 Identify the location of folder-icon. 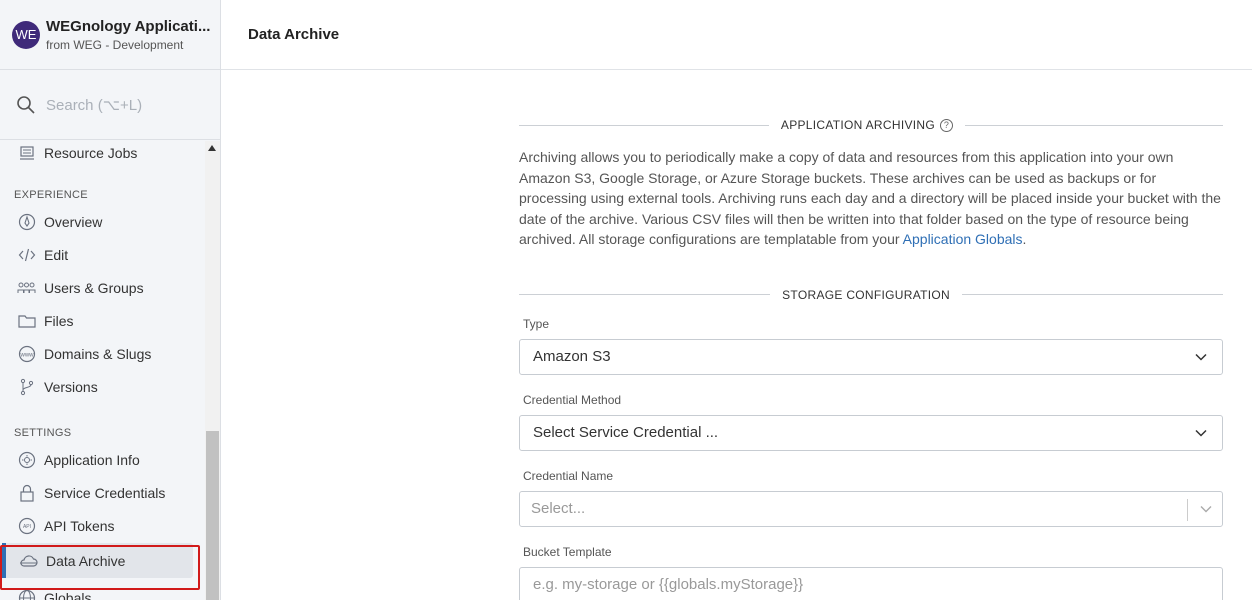
(26, 320).